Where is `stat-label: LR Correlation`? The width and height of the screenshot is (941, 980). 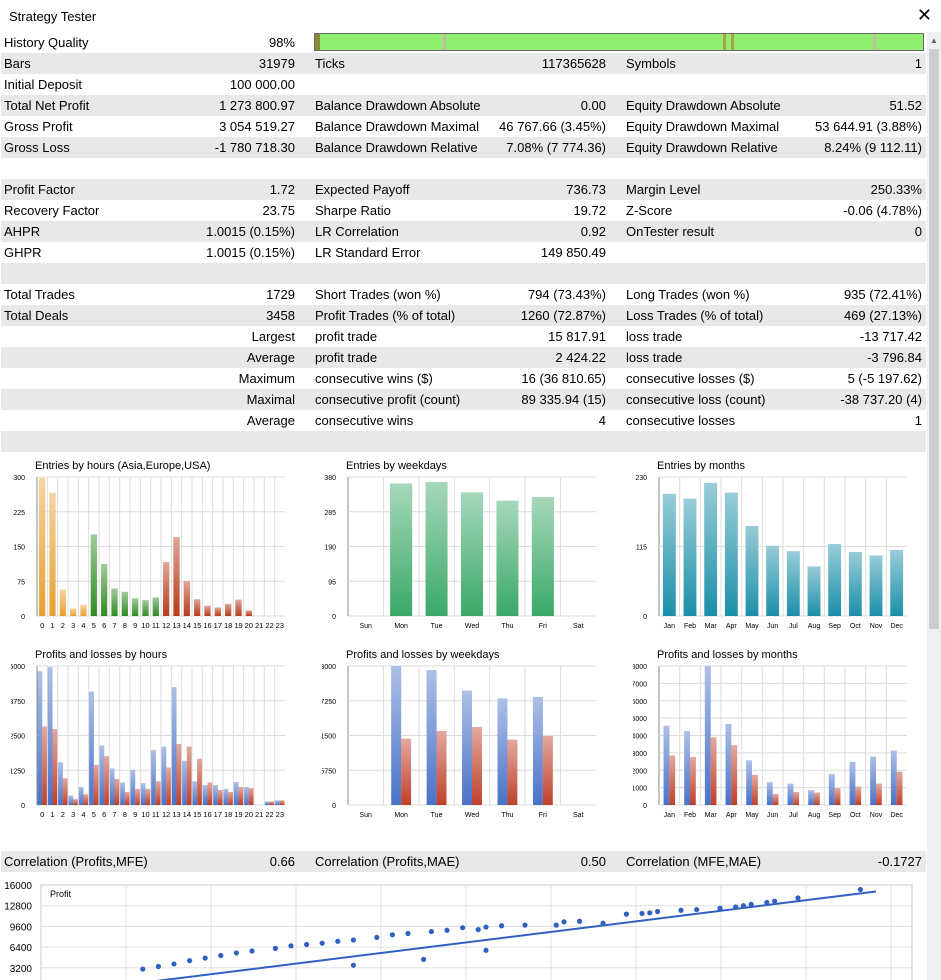
stat-label: LR Correlation is located at coordinates (357, 231).